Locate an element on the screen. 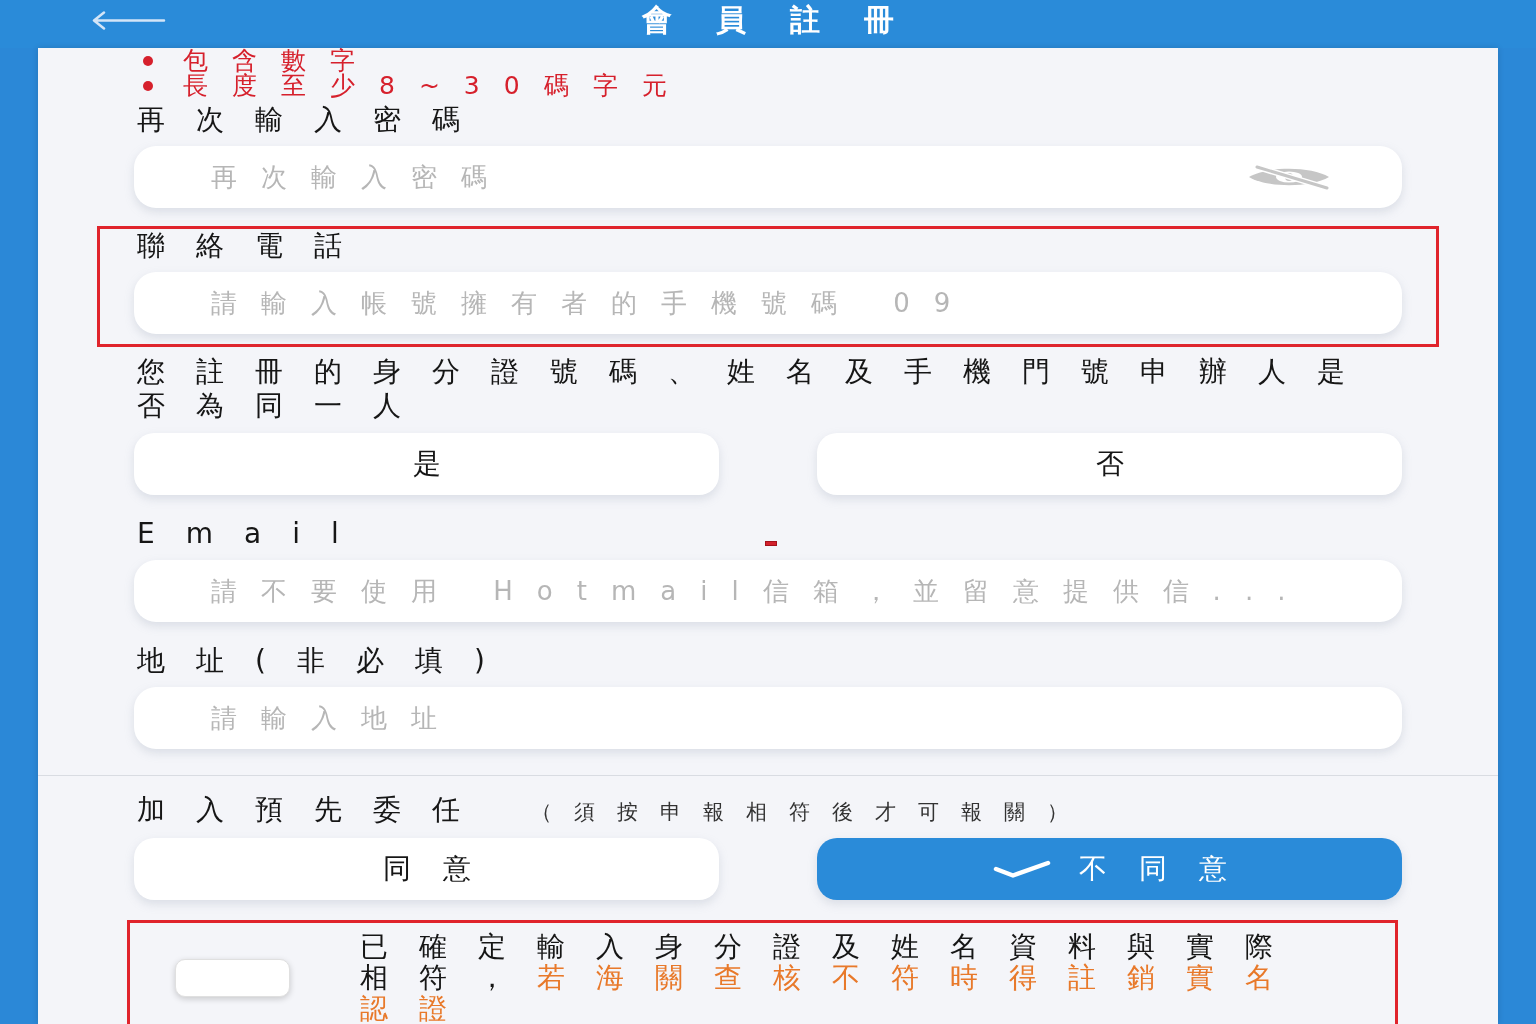 This screenshot has width=1536, height=1024. phone-field: 請輸入帳號擁有者的手機號碼 09 is located at coordinates (768, 303).